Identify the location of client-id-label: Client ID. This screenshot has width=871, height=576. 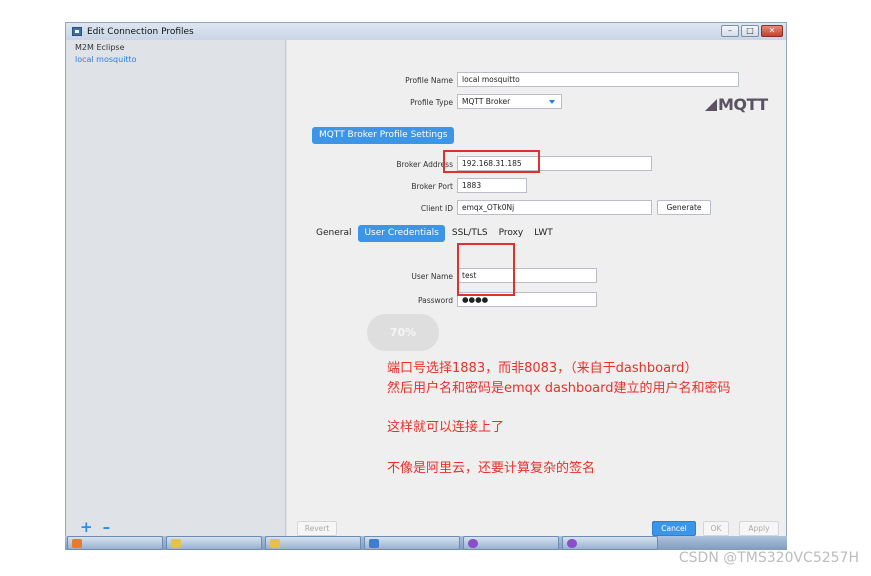
(436, 208).